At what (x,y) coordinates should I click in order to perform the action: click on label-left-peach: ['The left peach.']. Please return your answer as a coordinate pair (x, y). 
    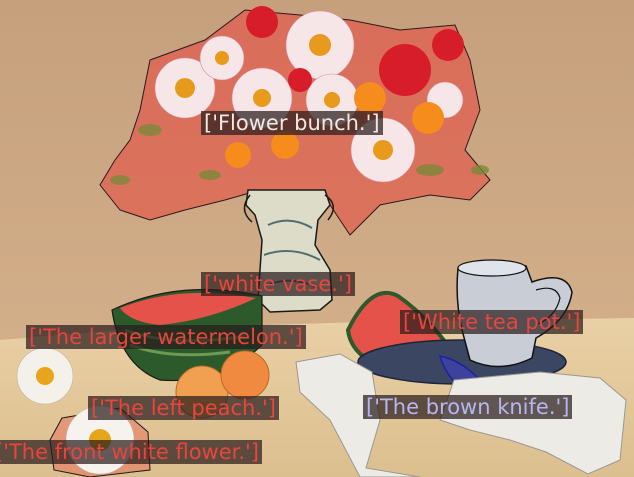
    Looking at the image, I should click on (184, 408).